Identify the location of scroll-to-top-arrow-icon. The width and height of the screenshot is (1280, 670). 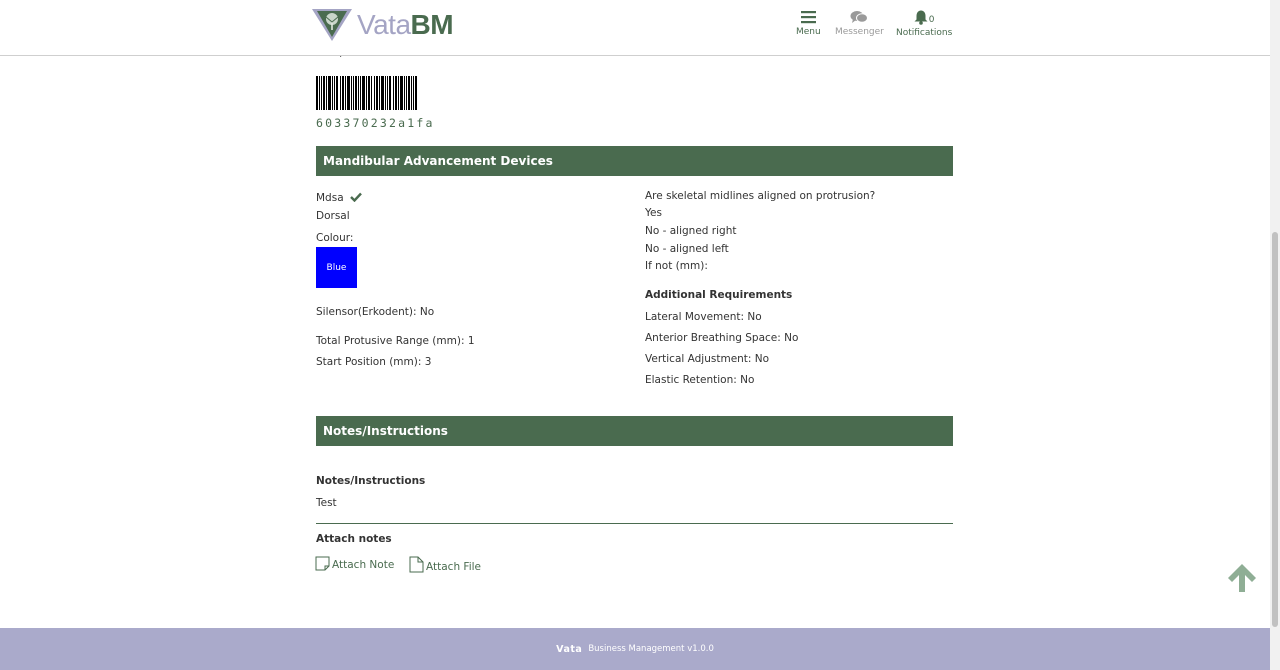
(1242, 578).